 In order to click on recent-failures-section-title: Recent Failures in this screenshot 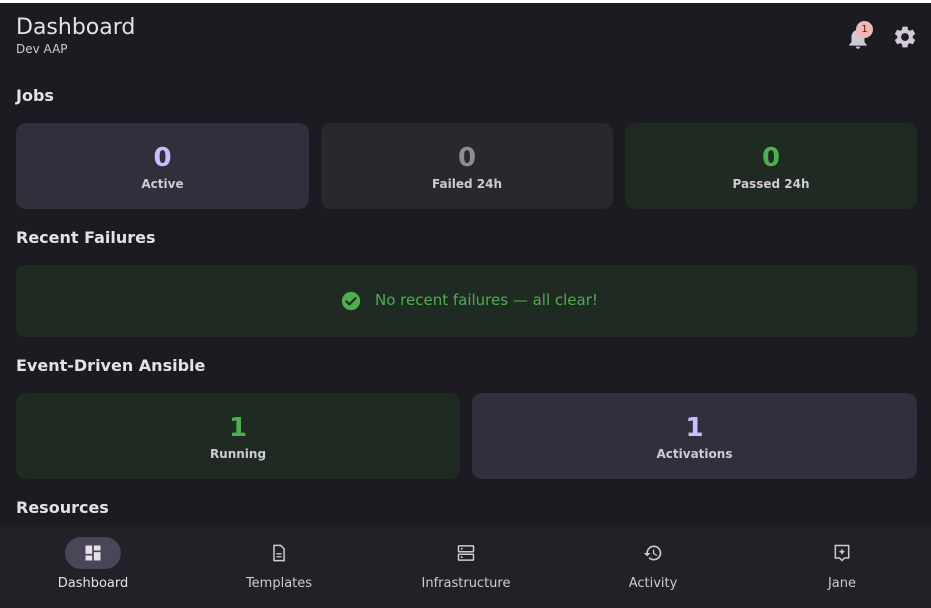, I will do `click(86, 237)`.